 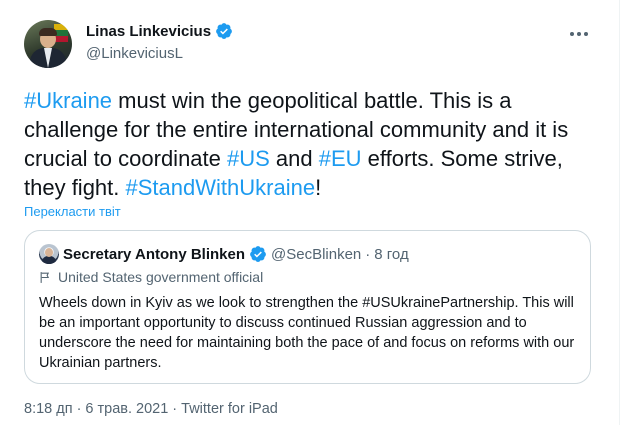 What do you see at coordinates (134, 53) in the screenshot?
I see `author-handle: @LinkeviciusL` at bounding box center [134, 53].